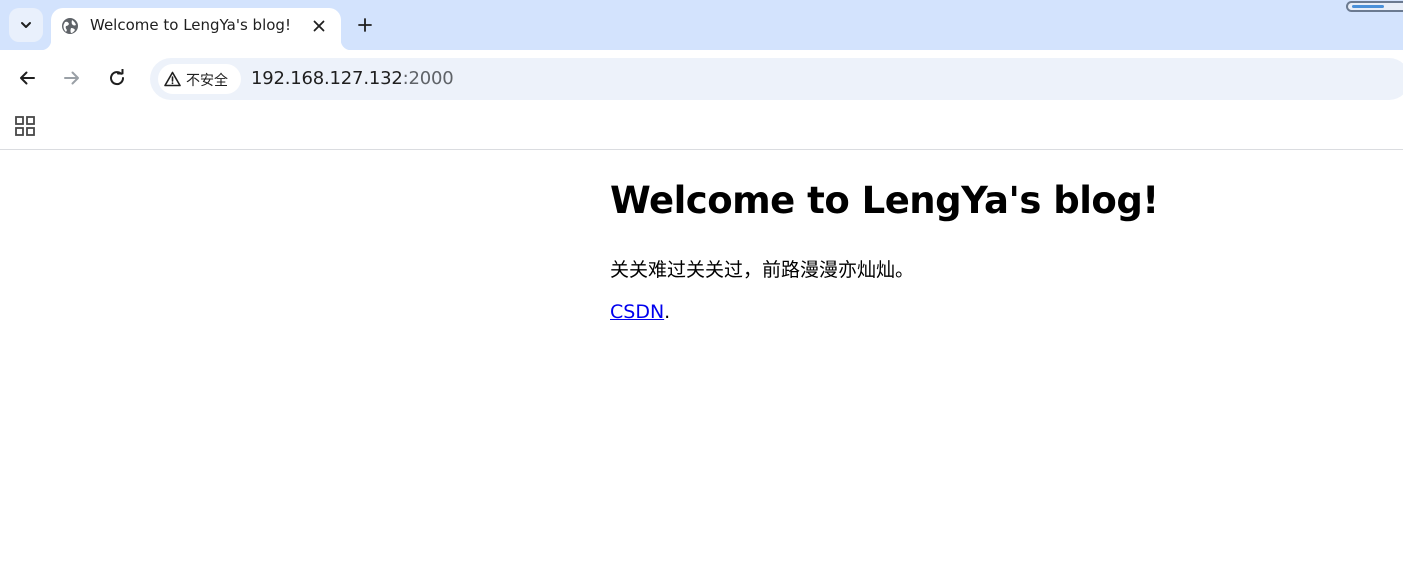 This screenshot has width=1403, height=571. Describe the element at coordinates (637, 312) in the screenshot. I see `csdn-link: CSDN` at that location.